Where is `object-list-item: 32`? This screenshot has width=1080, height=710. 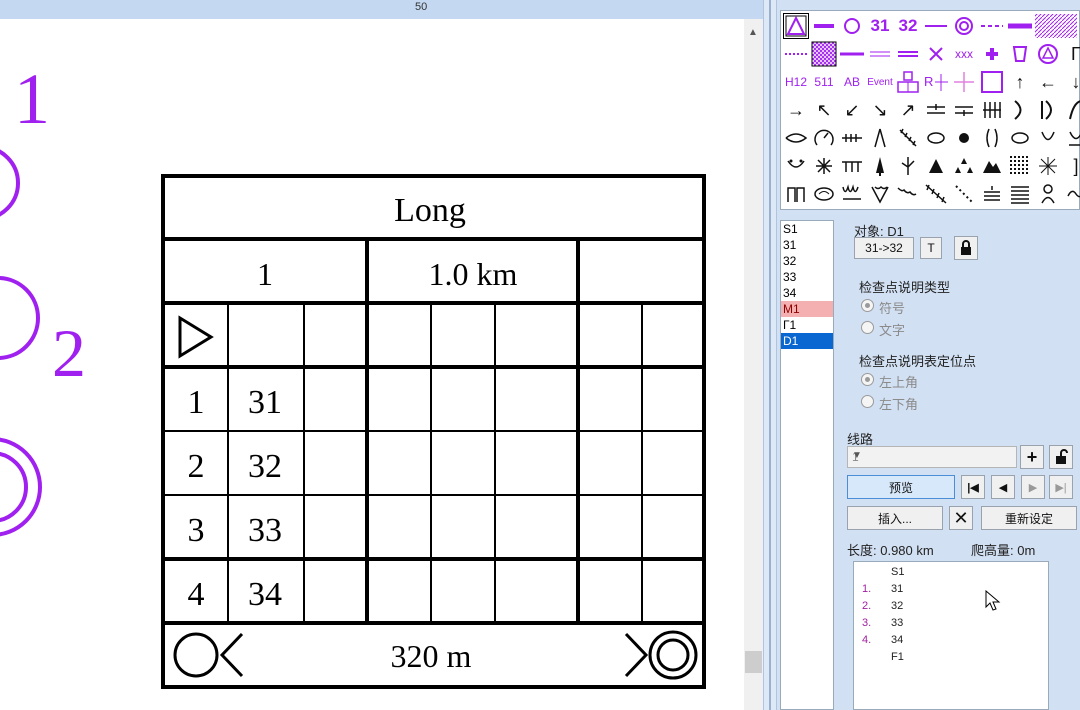
object-list-item: 32 is located at coordinates (807, 261).